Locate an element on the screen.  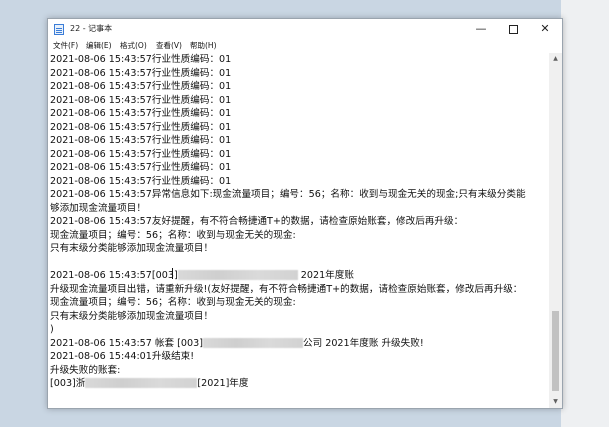
scroll-down-arrow-icon: ▼ is located at coordinates (555, 402).